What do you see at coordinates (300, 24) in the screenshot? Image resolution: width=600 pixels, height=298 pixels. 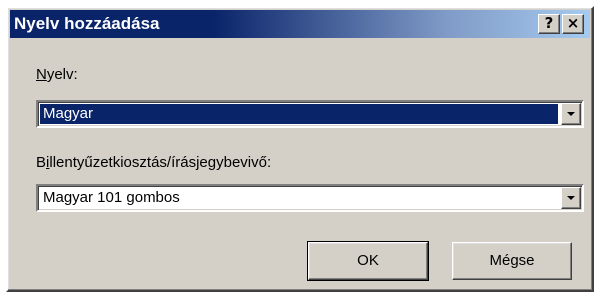 I see `title-bar: Nyelv hozzáadása ? ×` at bounding box center [300, 24].